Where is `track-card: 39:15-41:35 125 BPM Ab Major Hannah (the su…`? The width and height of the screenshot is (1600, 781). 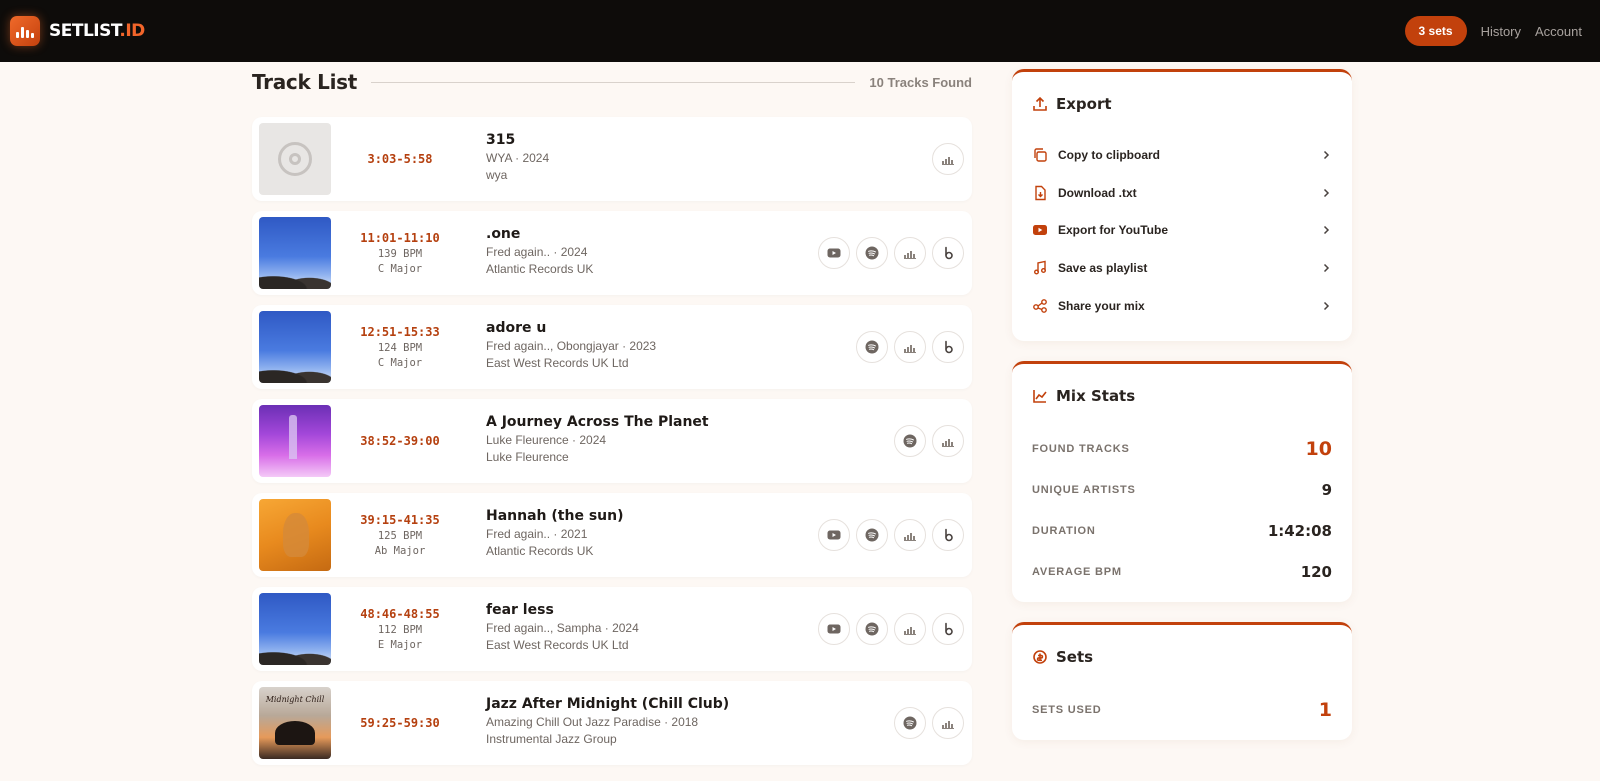
track-card: 39:15-41:35 125 BPM Ab Major Hannah (the su… is located at coordinates (612, 535).